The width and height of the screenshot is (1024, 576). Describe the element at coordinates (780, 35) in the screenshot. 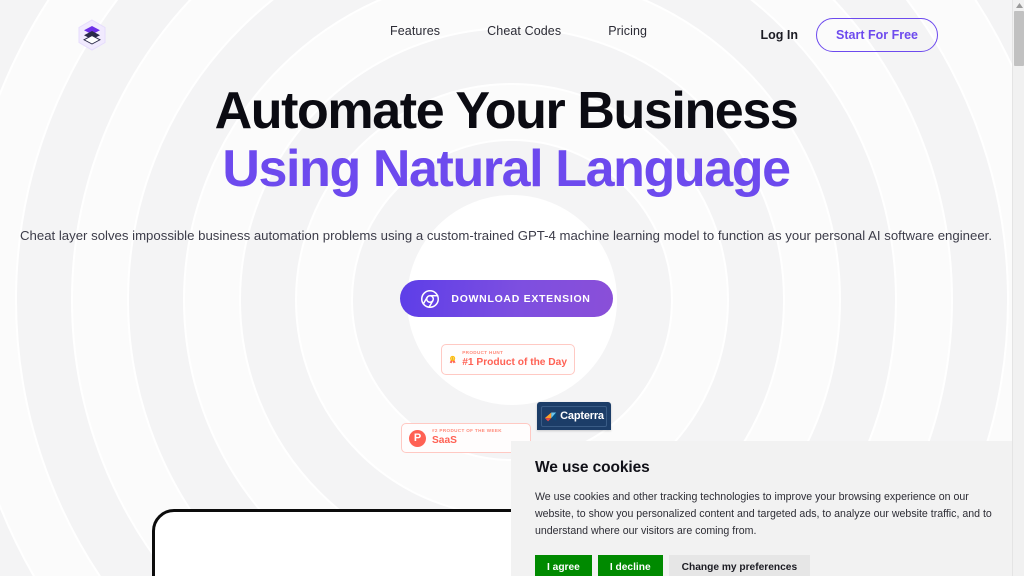

I see `login-link: Log In` at that location.